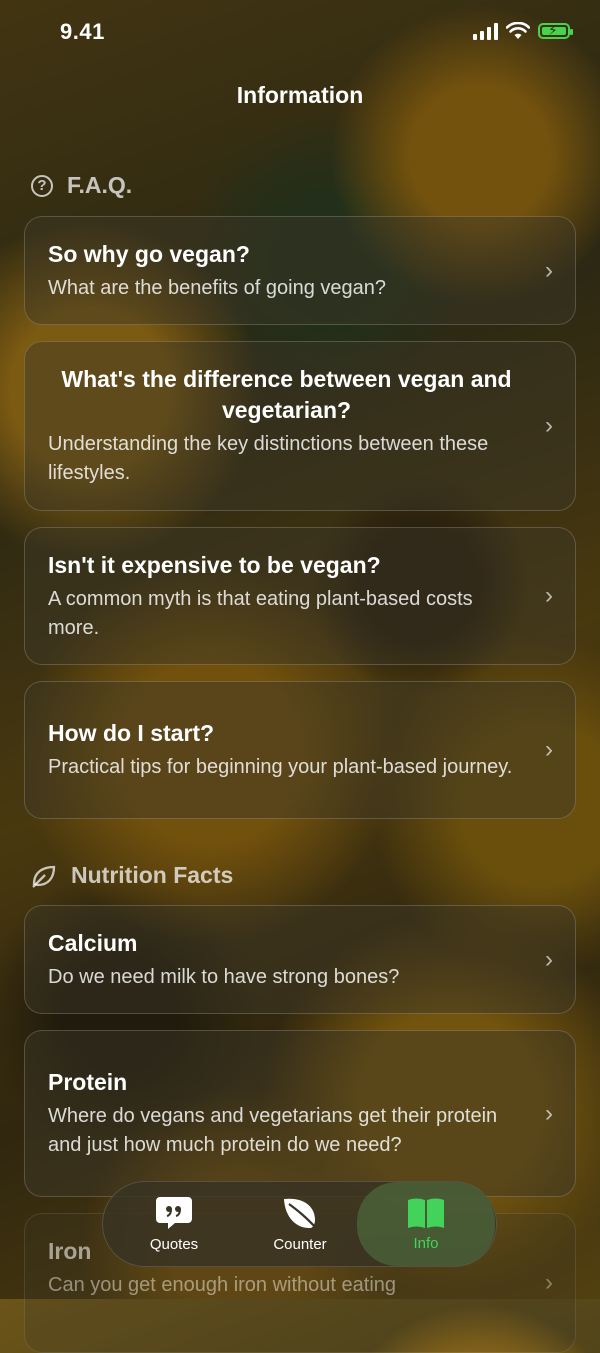 The width and height of the screenshot is (600, 1353). Describe the element at coordinates (44, 876) in the screenshot. I see `leaf-outline-icon` at that location.